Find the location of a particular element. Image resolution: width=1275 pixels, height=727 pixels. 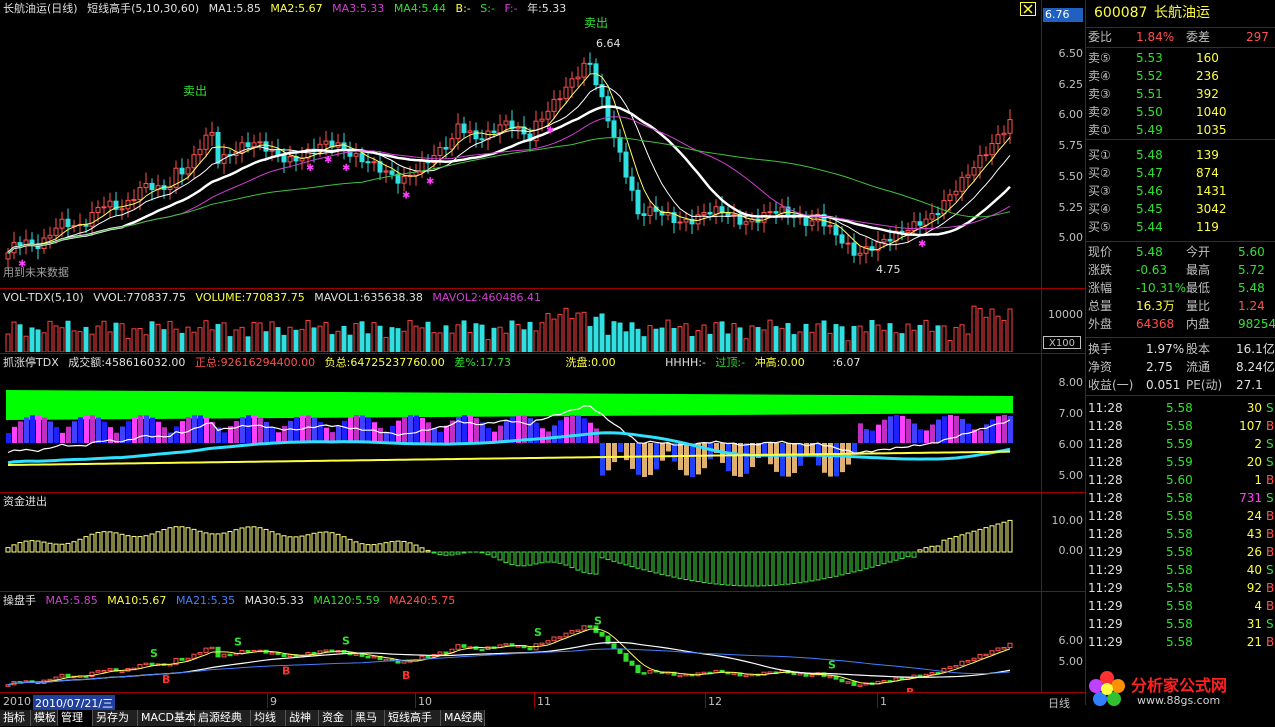

zt-chart is located at coordinates (520, 431).